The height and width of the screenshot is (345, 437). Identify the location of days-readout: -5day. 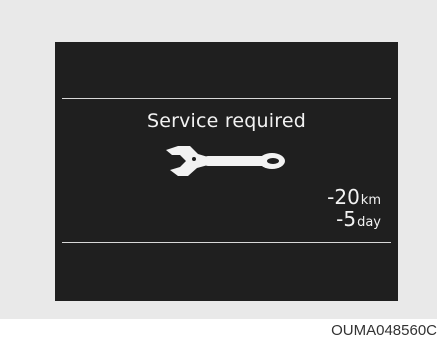
(358, 219).